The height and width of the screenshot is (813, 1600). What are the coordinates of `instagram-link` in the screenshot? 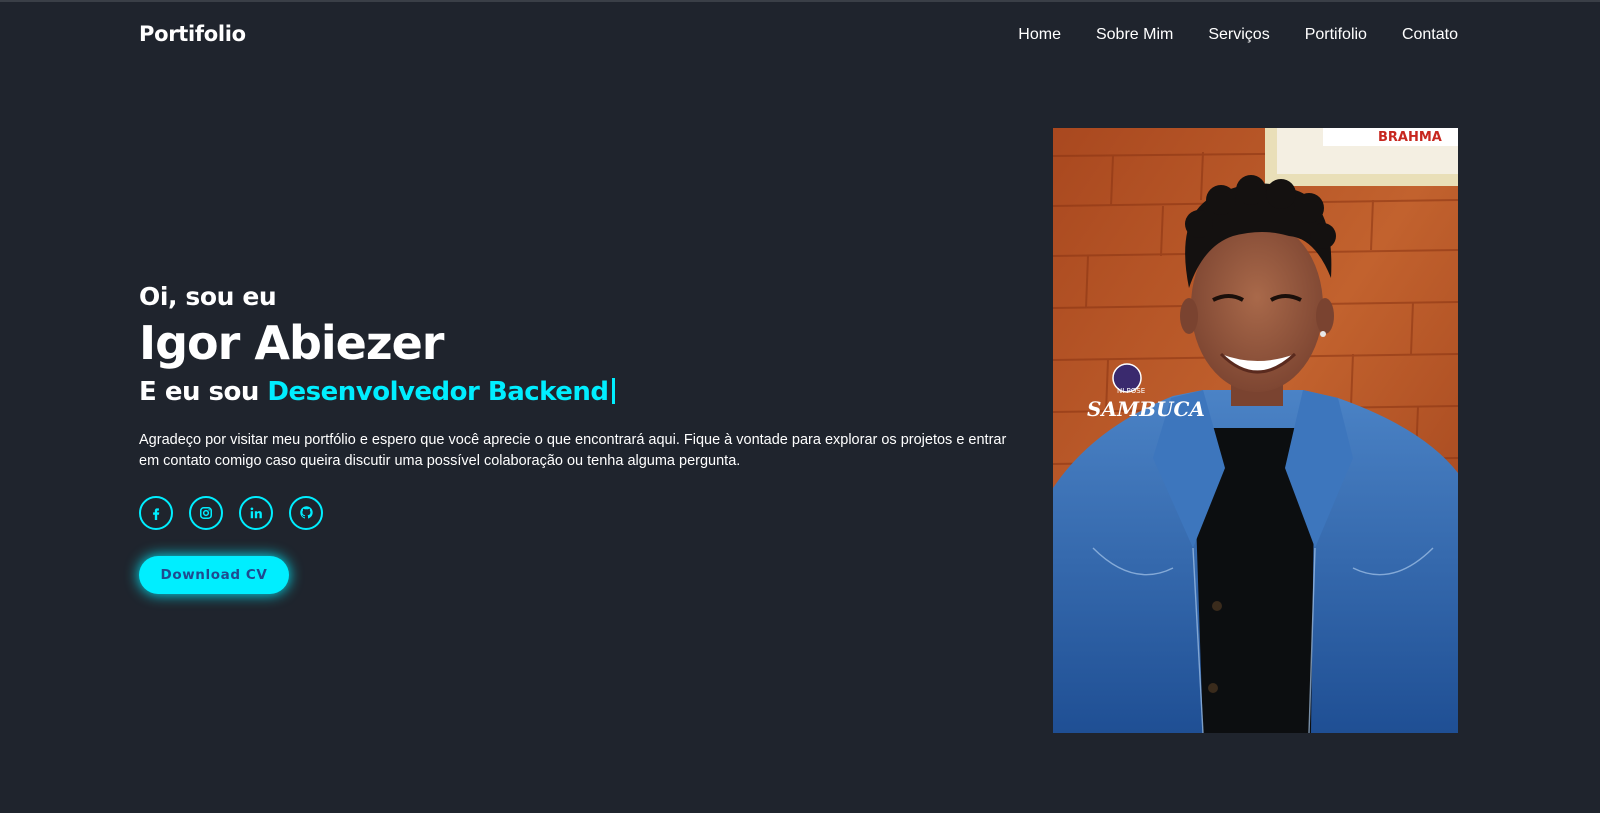 It's located at (206, 512).